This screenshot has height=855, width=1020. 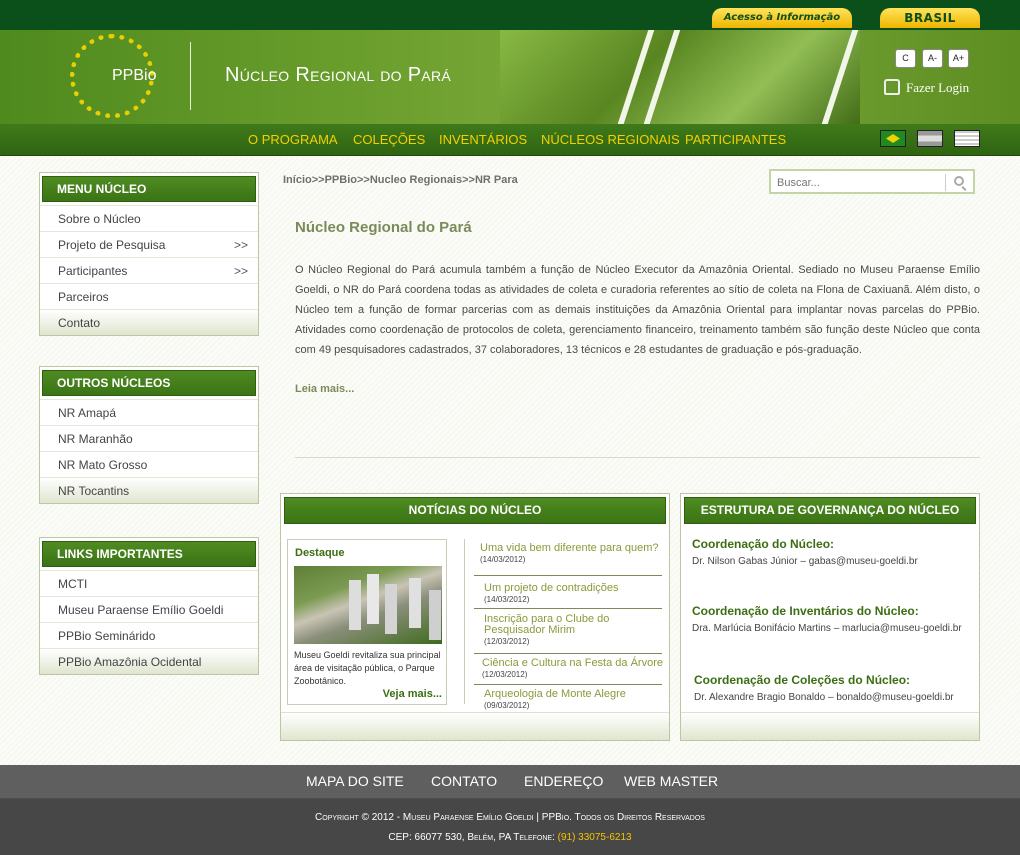 I want to click on sidebar-item-tocantins: NR Tocantins, so click(x=149, y=490).